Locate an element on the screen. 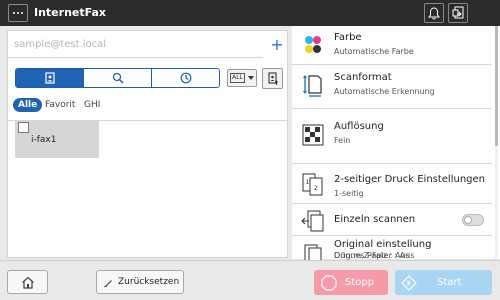 This screenshot has height=300, width=500. setting-resolution-value: Fein is located at coordinates (342, 140).